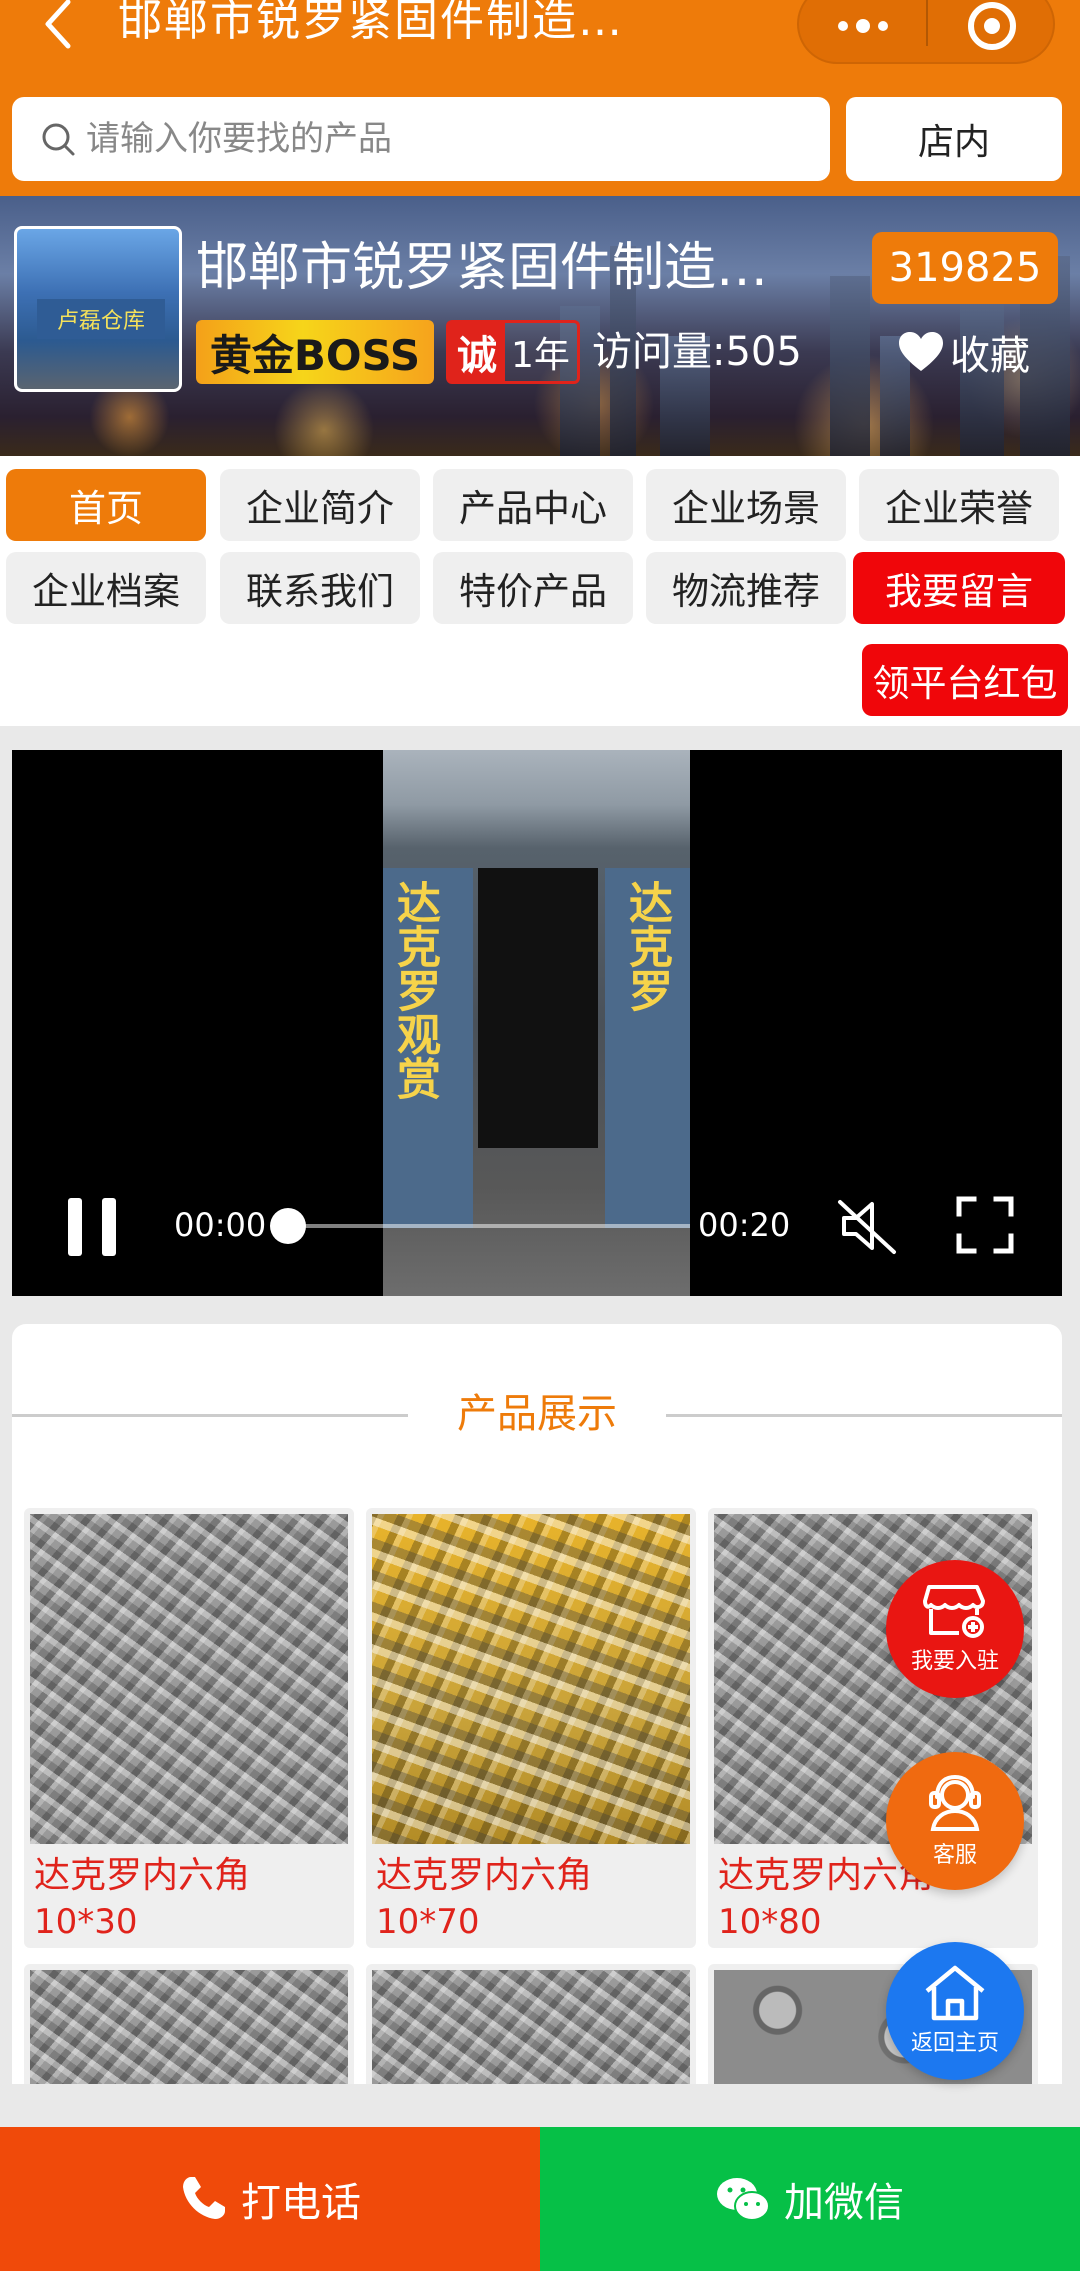  What do you see at coordinates (954, 1855) in the screenshot?
I see `service-label: 客服` at bounding box center [954, 1855].